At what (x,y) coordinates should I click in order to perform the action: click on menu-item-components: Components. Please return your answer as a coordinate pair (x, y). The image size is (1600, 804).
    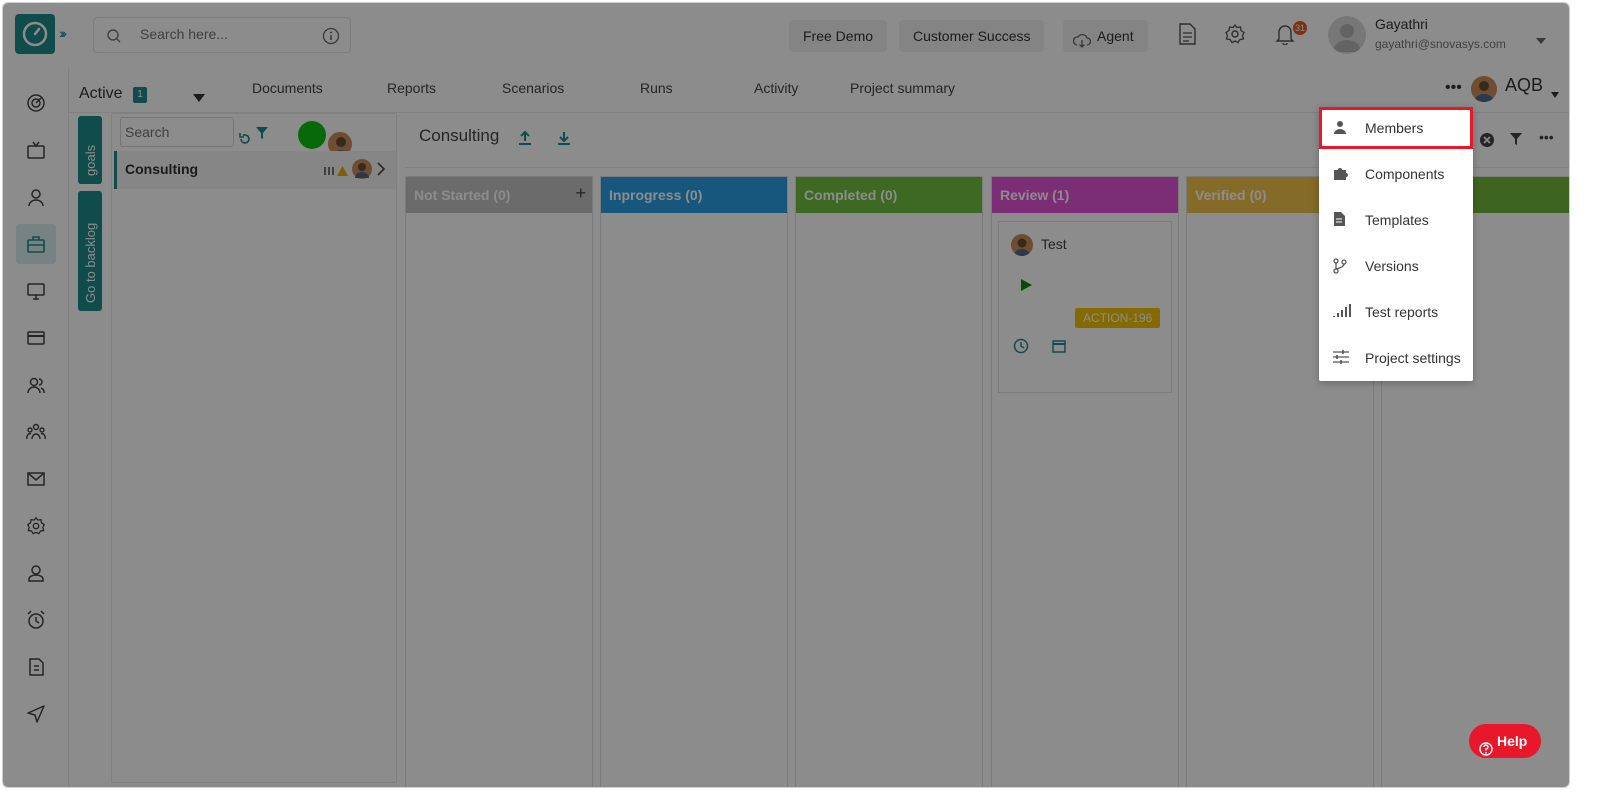
    Looking at the image, I should click on (1396, 174).